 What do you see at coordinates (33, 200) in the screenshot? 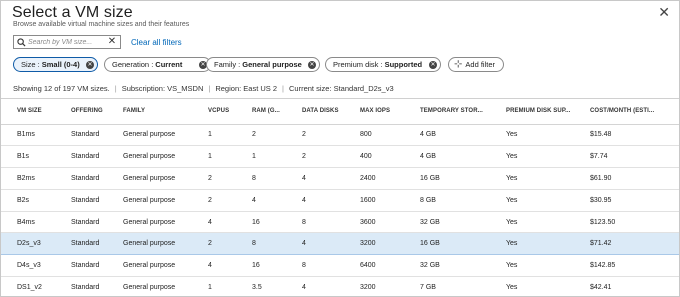
I see `table-cell: B2s` at bounding box center [33, 200].